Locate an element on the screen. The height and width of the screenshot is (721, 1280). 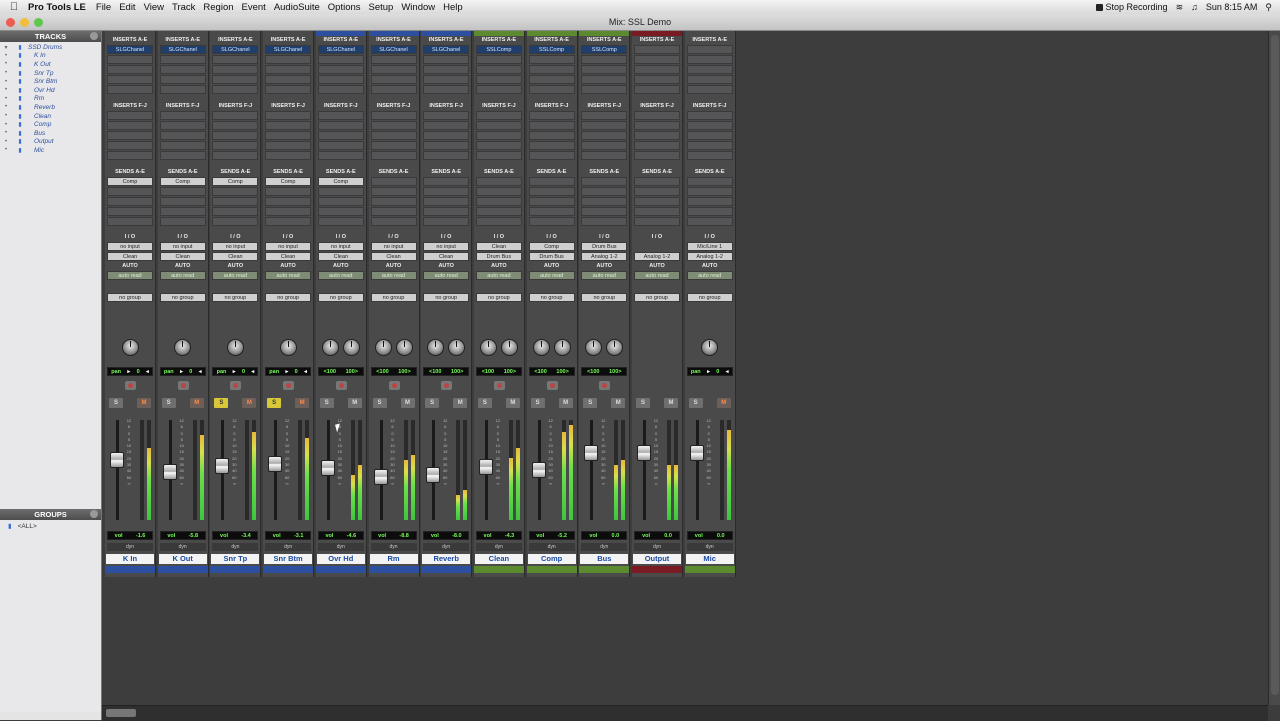
insert-slot-a: SSLComp is located at coordinates (551, 49).